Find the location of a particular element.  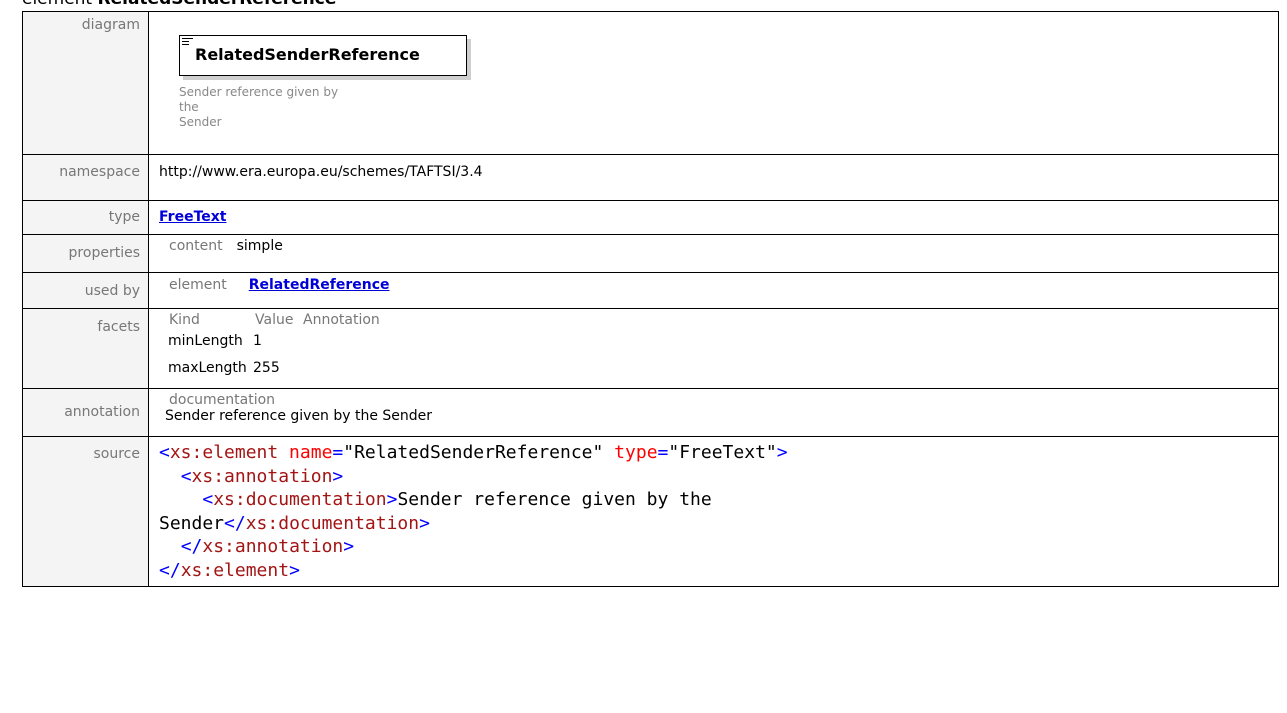

facet-value: 1 is located at coordinates (257, 341).